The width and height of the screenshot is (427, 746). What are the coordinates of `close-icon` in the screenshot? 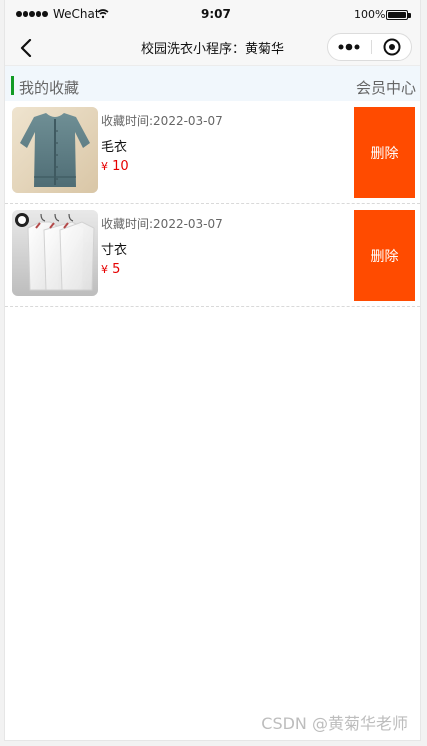 It's located at (391, 47).